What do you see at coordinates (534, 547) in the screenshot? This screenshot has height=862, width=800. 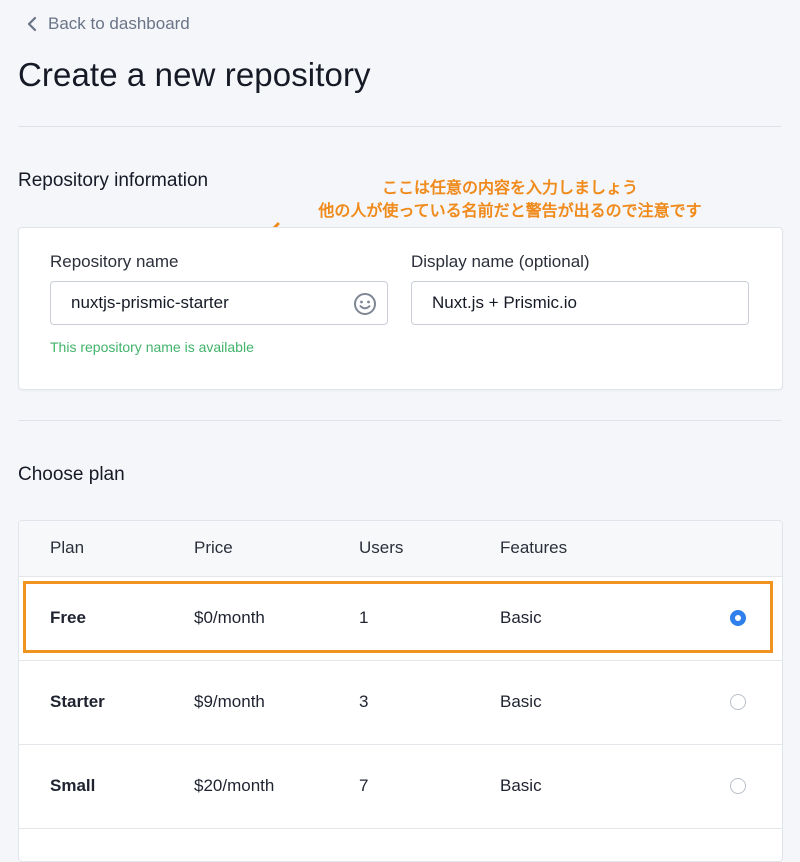 I see `column-header-features: Features` at bounding box center [534, 547].